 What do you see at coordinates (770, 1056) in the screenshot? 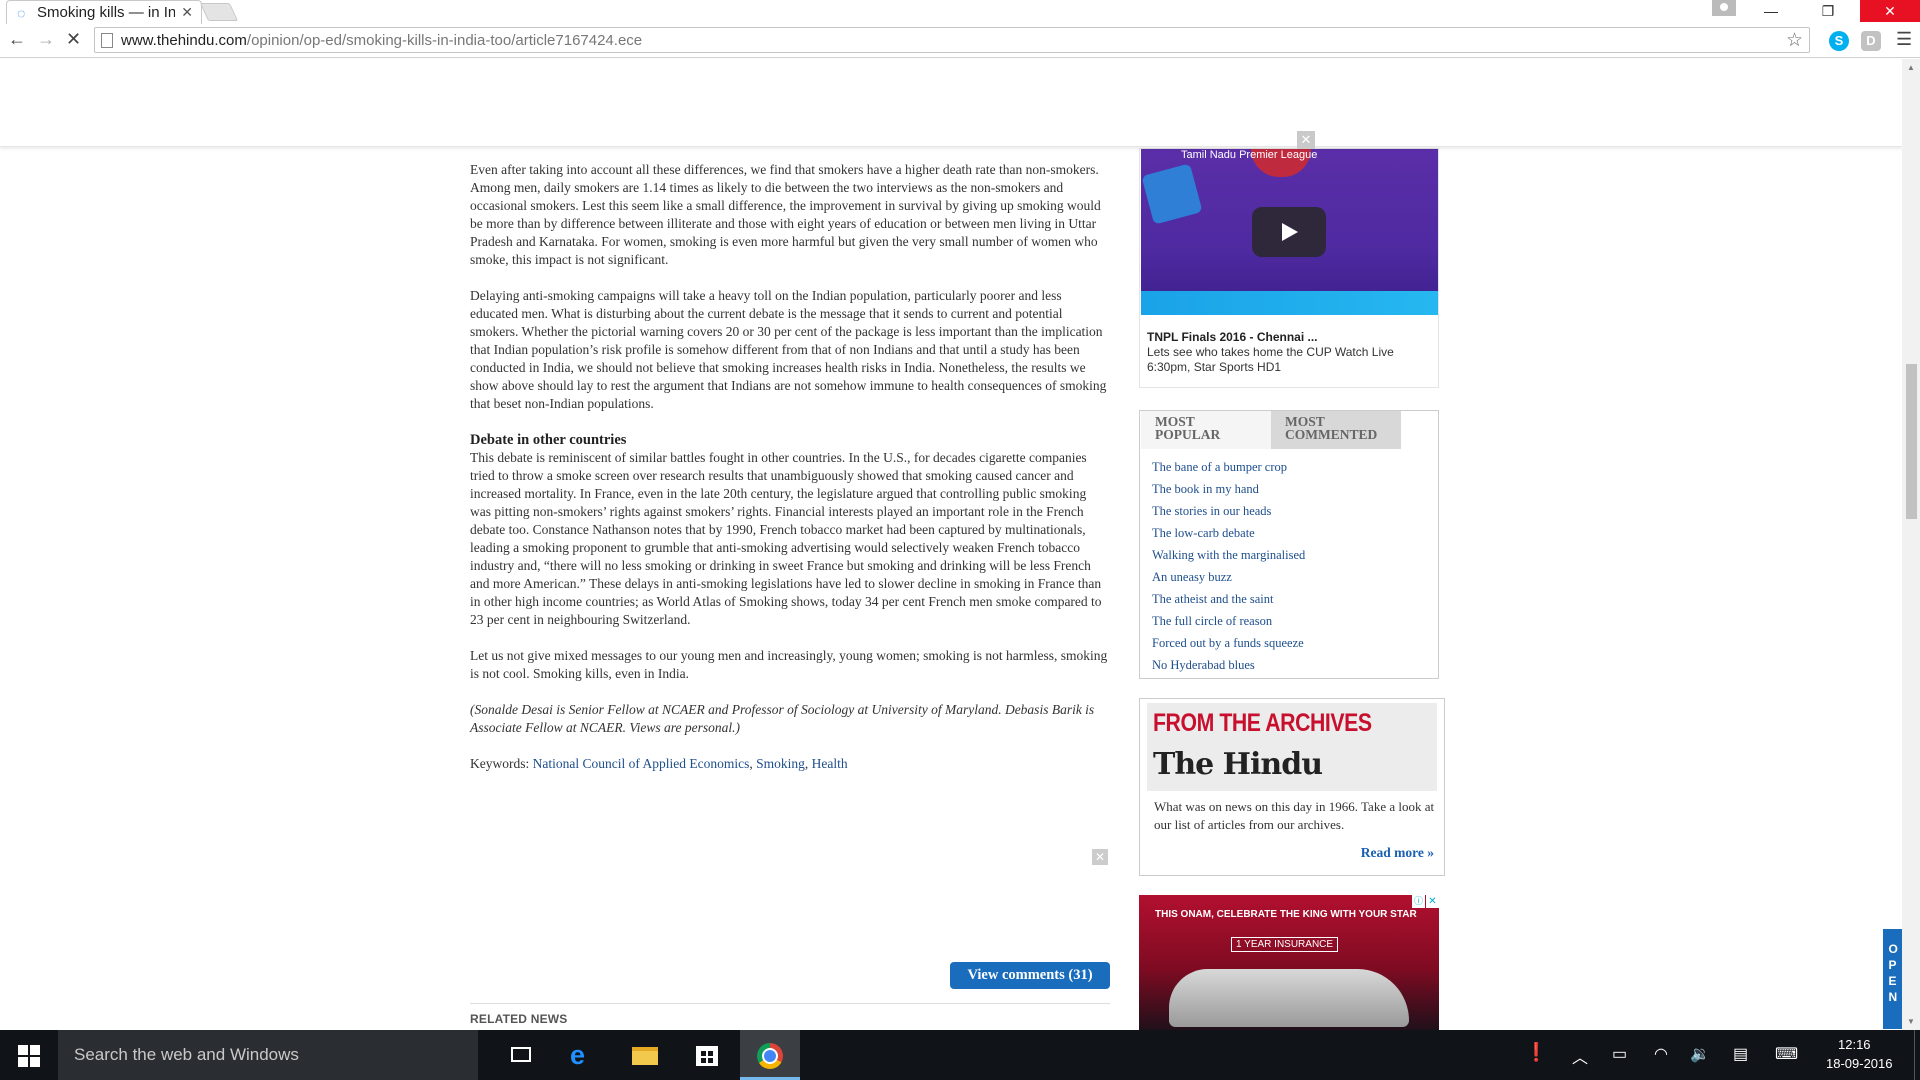
I see `chrome-icon` at bounding box center [770, 1056].